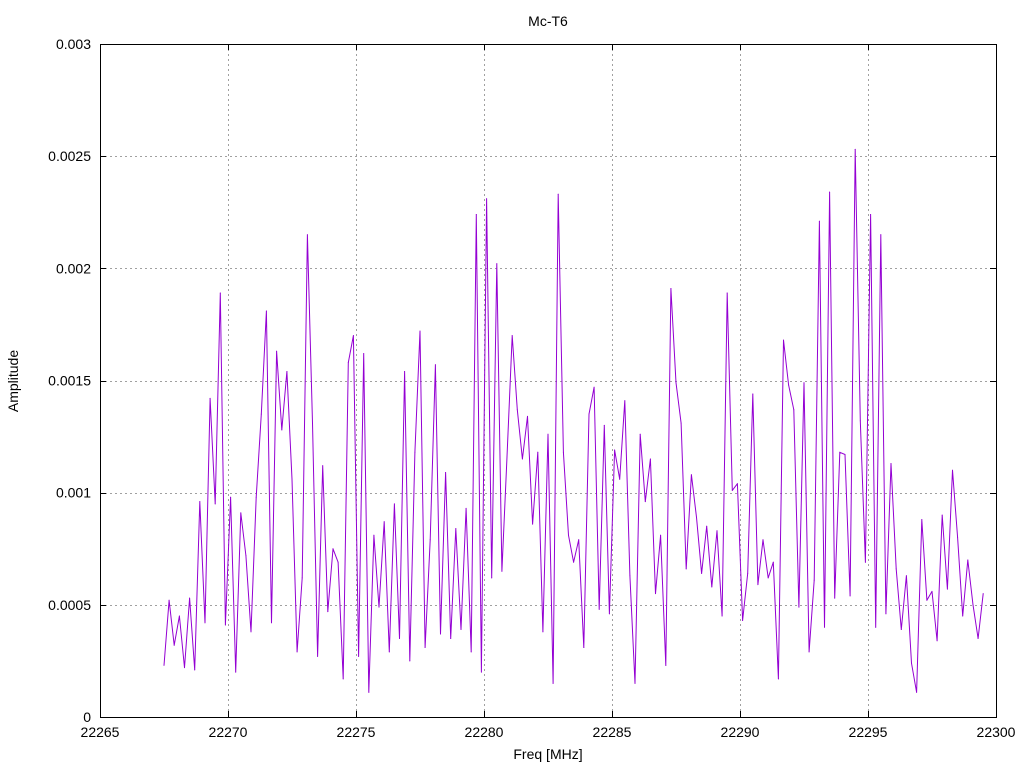 The width and height of the screenshot is (1024, 768). What do you see at coordinates (740, 732) in the screenshot?
I see `x-tick-label: 22290` at bounding box center [740, 732].